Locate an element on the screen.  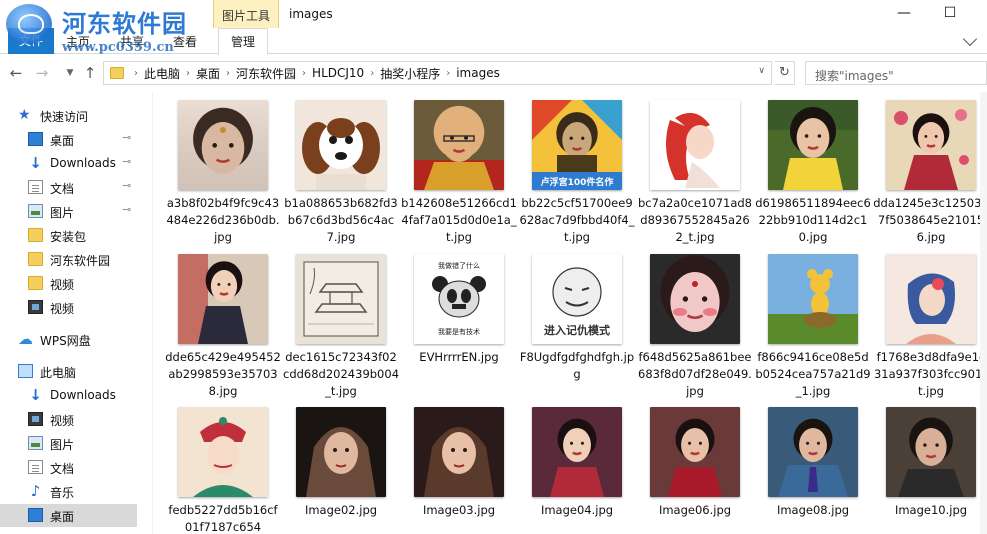
sidebar-item: ☁ WPS网盘 is located at coordinates (76, 339).